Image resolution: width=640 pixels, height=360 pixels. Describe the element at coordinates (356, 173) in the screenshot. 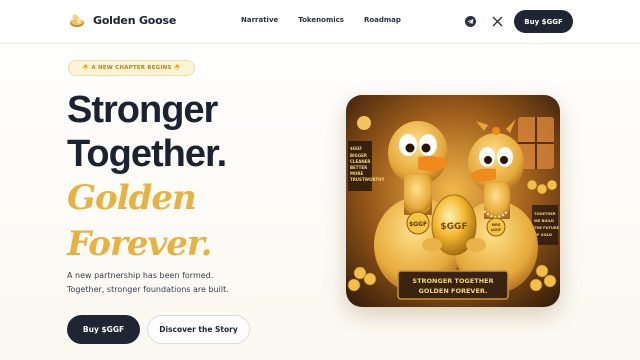

I see `left-sign-text-5: MORE` at that location.